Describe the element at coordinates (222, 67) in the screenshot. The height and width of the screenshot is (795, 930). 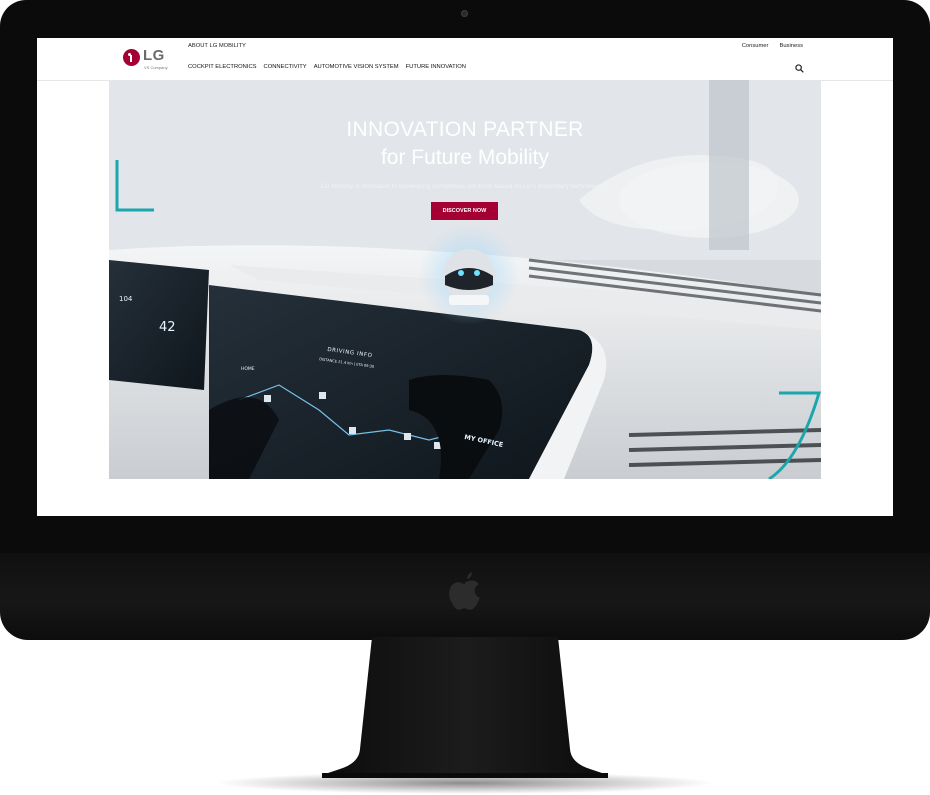
I see `nav-cockpit-electronics: COCKPIT ELECTRONICS` at that location.